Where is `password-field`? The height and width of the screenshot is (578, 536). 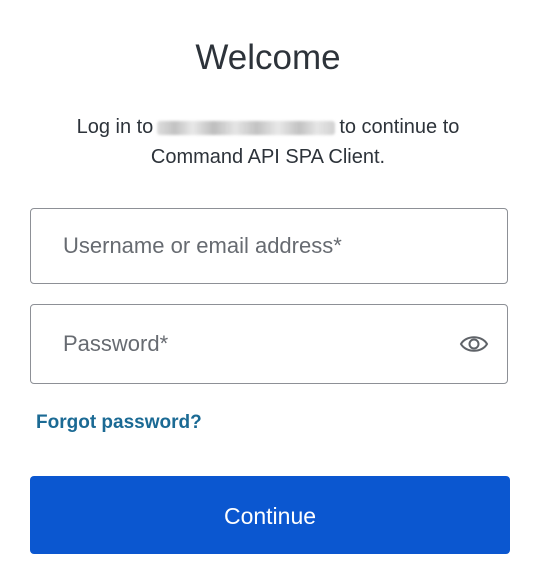
password-field is located at coordinates (269, 344).